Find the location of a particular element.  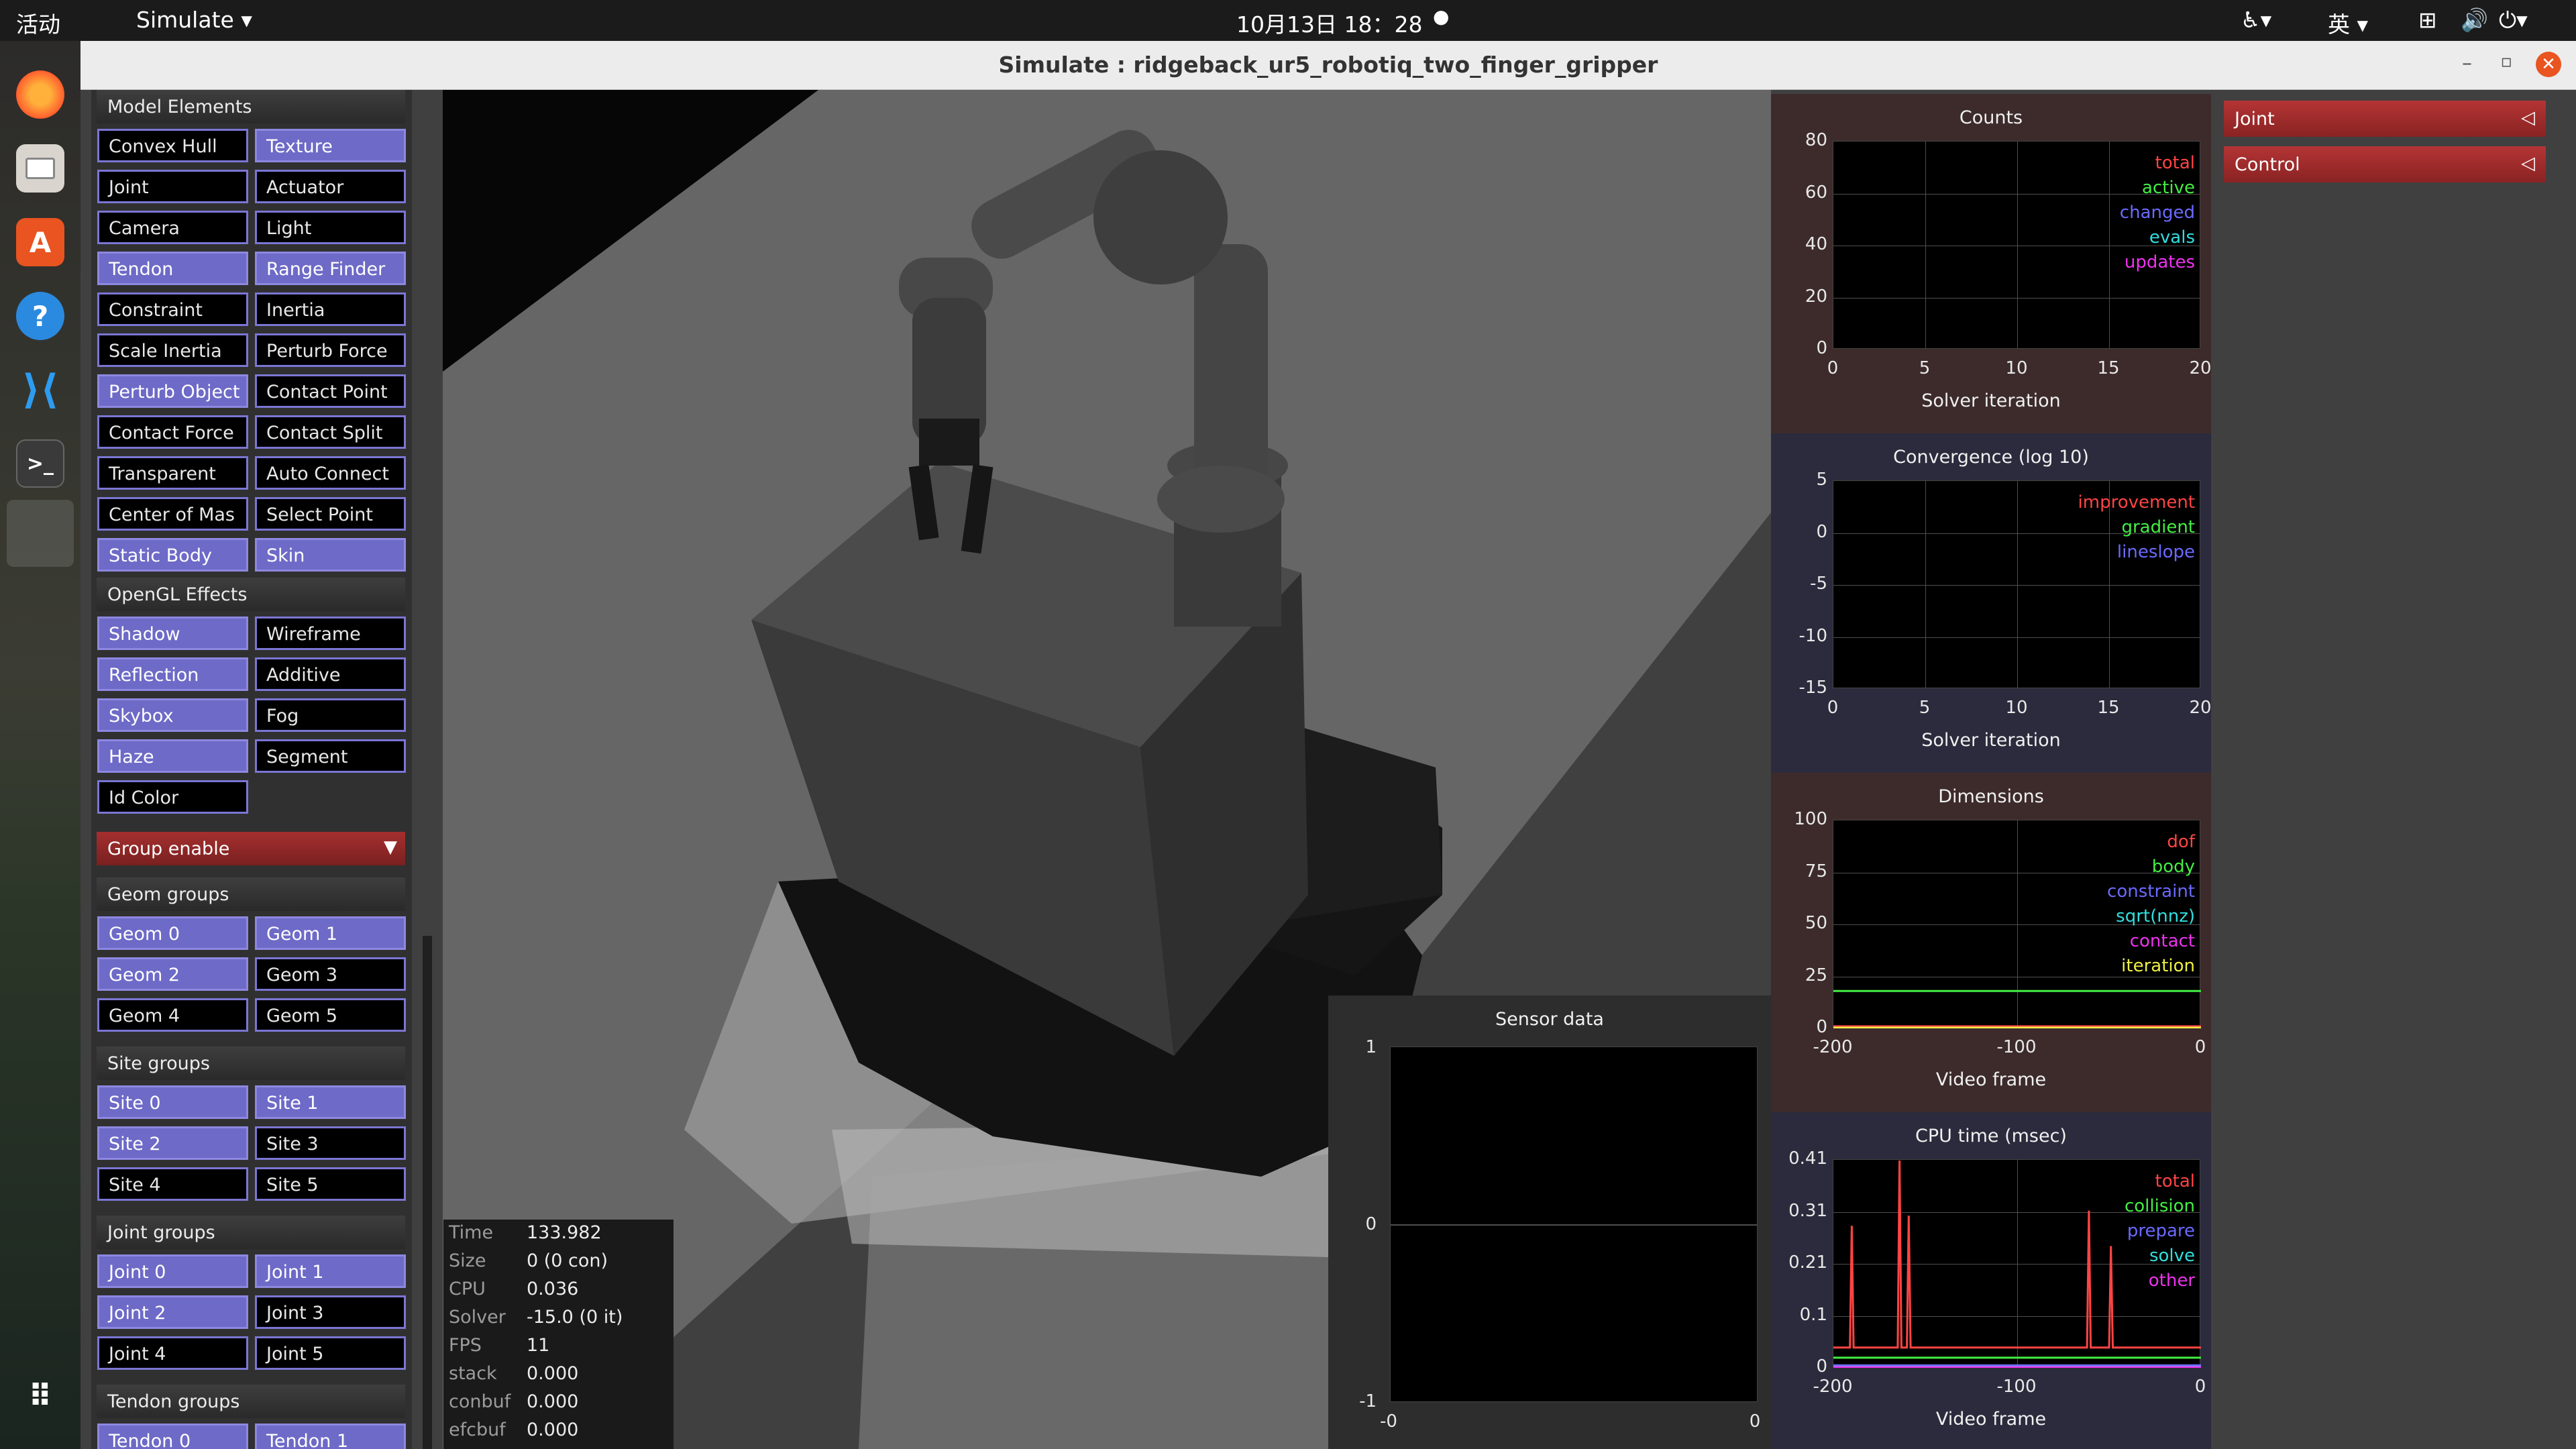

activities-button: 活动 is located at coordinates (38, 23).